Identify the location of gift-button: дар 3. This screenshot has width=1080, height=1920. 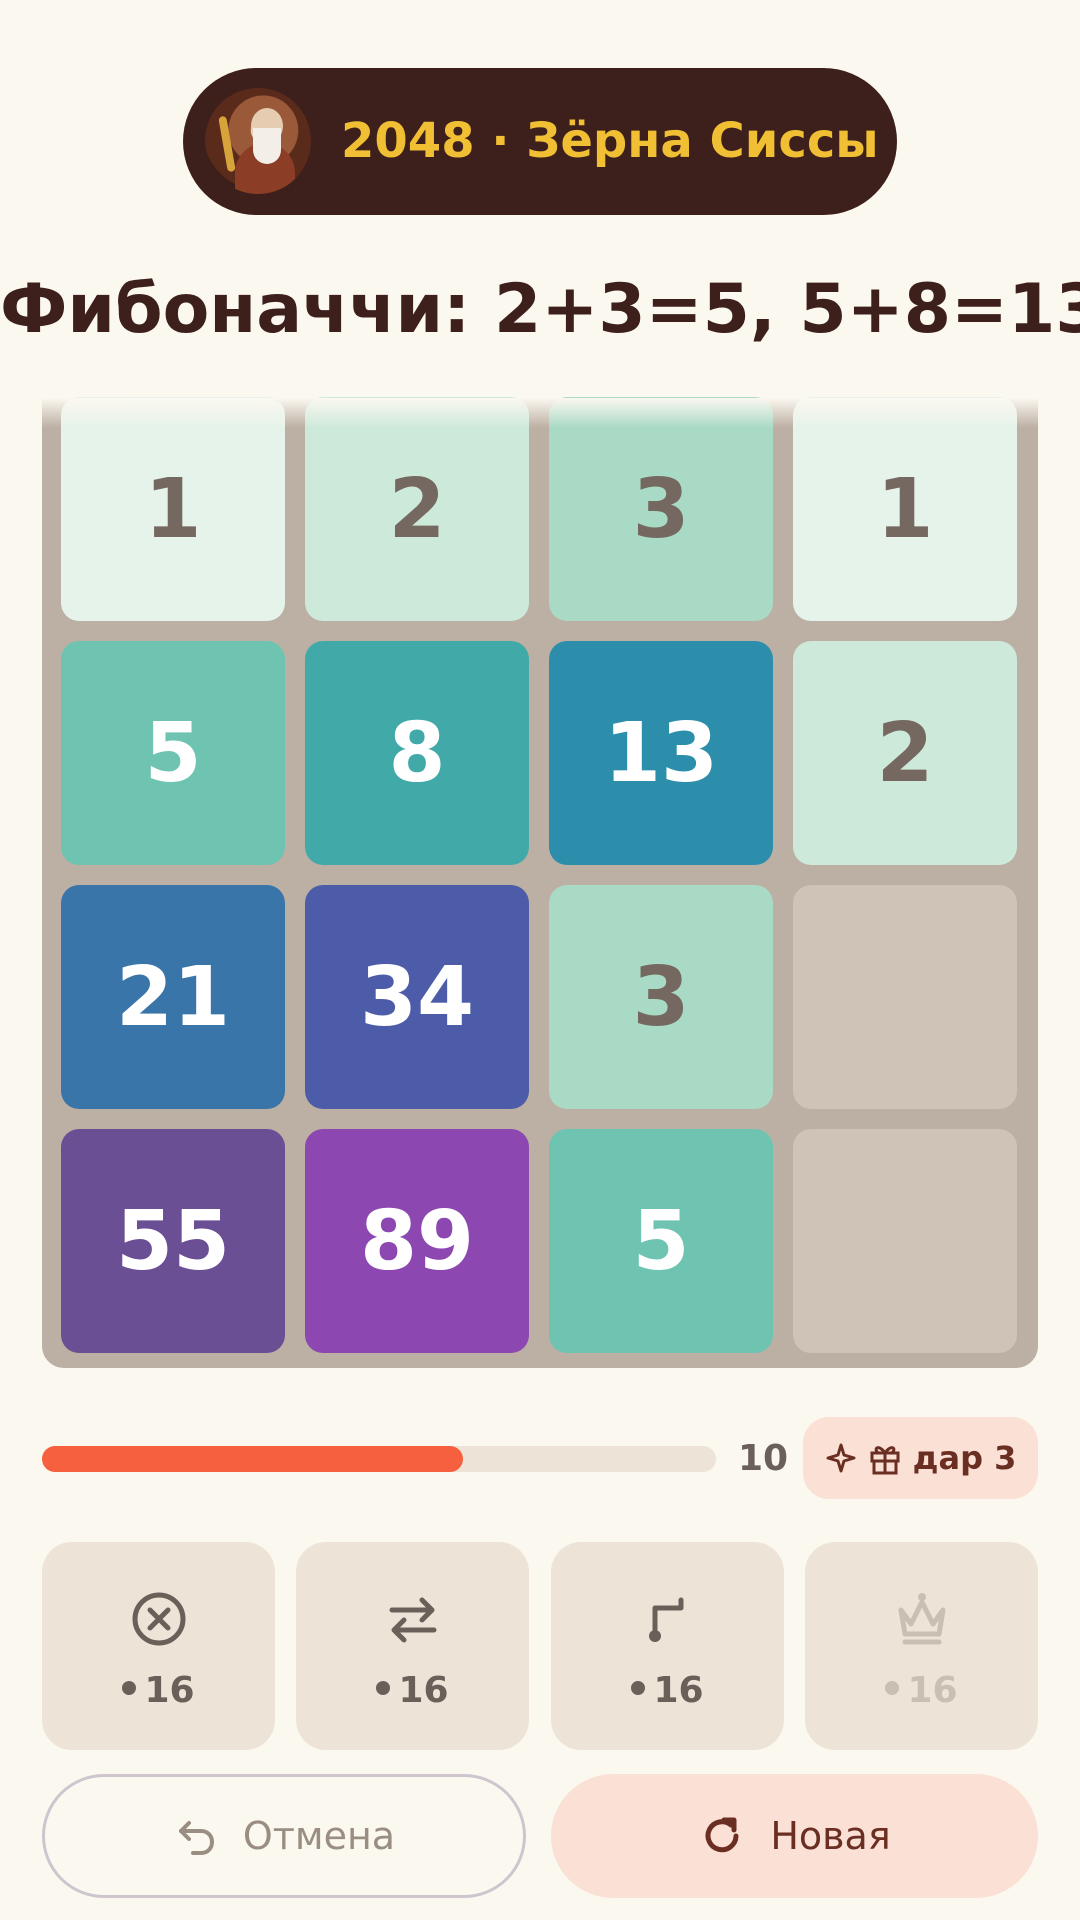
(920, 1458).